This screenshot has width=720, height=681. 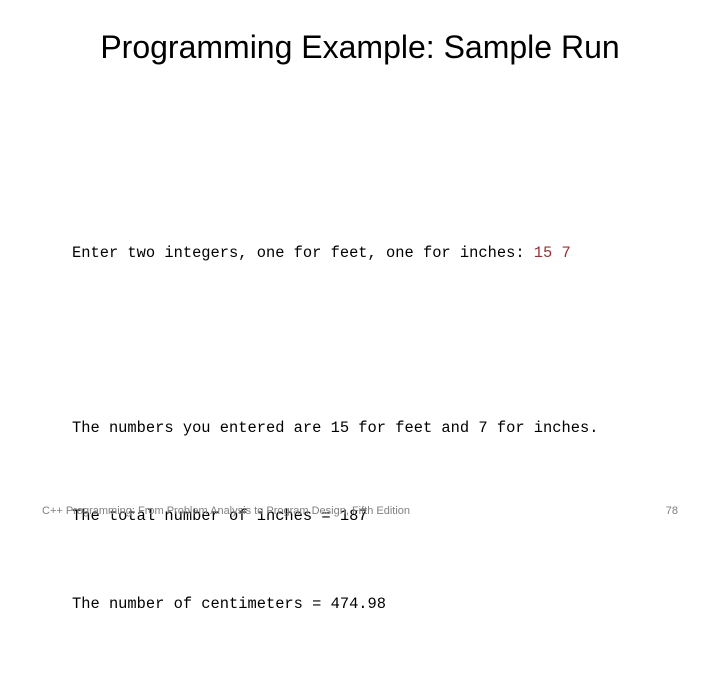 I want to click on footer-page-number: 78, so click(x=671, y=511).